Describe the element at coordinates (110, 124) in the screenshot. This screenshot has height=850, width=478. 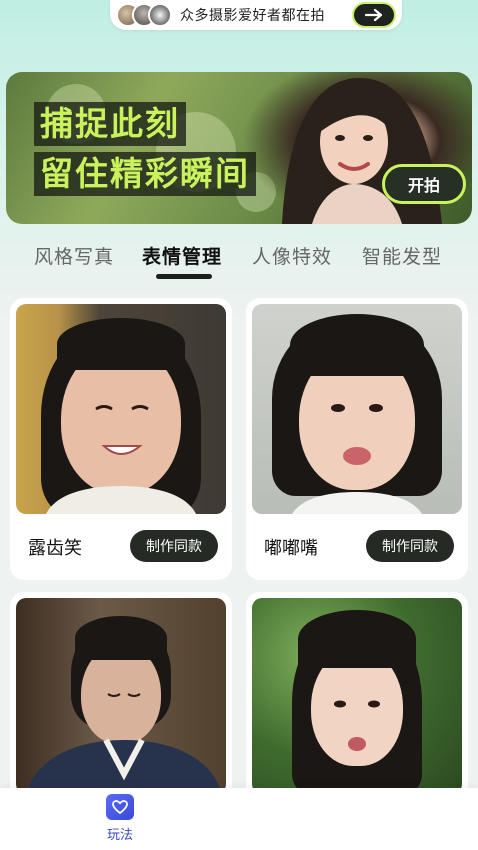
I see `banner-headline-1: 捕捉此刻` at that location.